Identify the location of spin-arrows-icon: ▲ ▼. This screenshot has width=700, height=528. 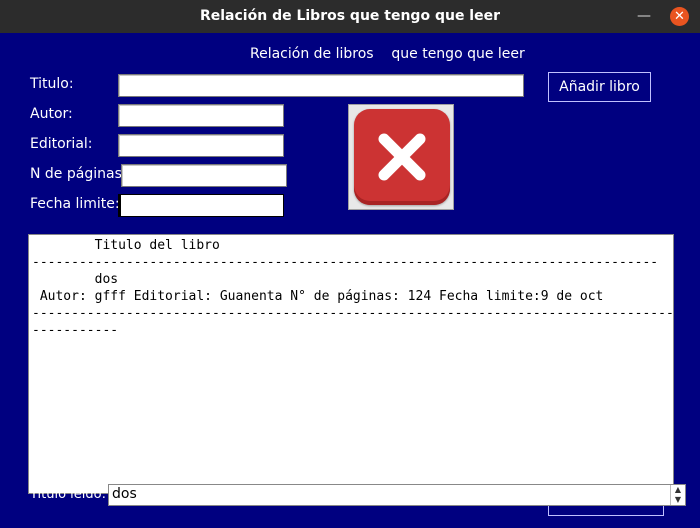
(677, 495).